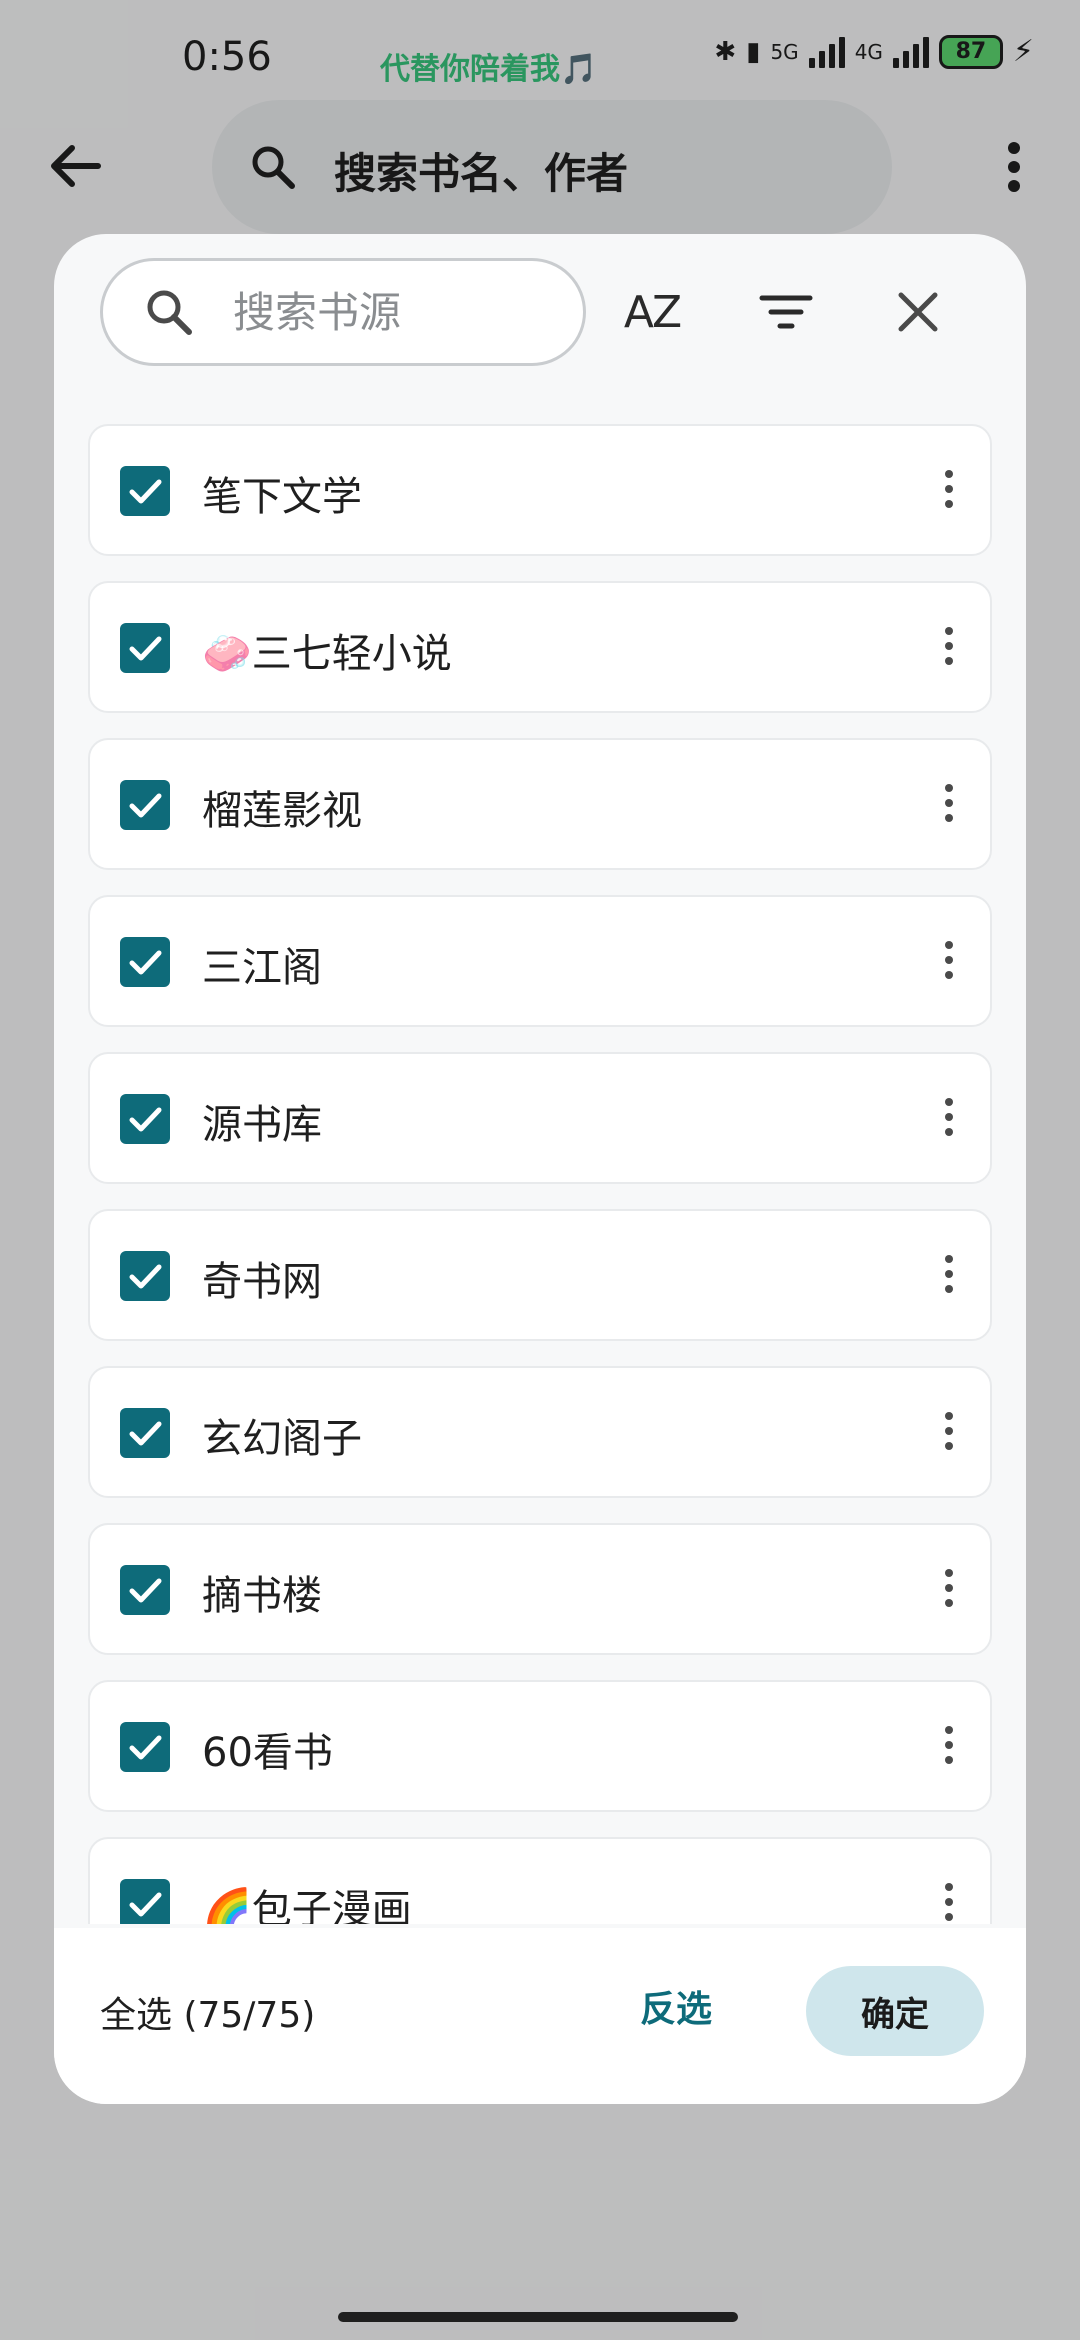  Describe the element at coordinates (540, 647) in the screenshot. I see `list-item: 🧼三七轻小说` at that location.